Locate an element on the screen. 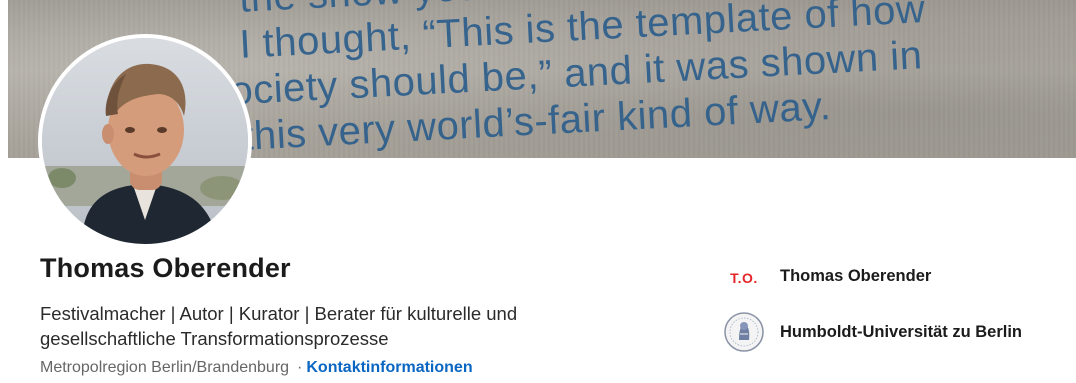 This screenshot has height=383, width=1076. contact-info-link: Kontaktinformationen is located at coordinates (389, 367).